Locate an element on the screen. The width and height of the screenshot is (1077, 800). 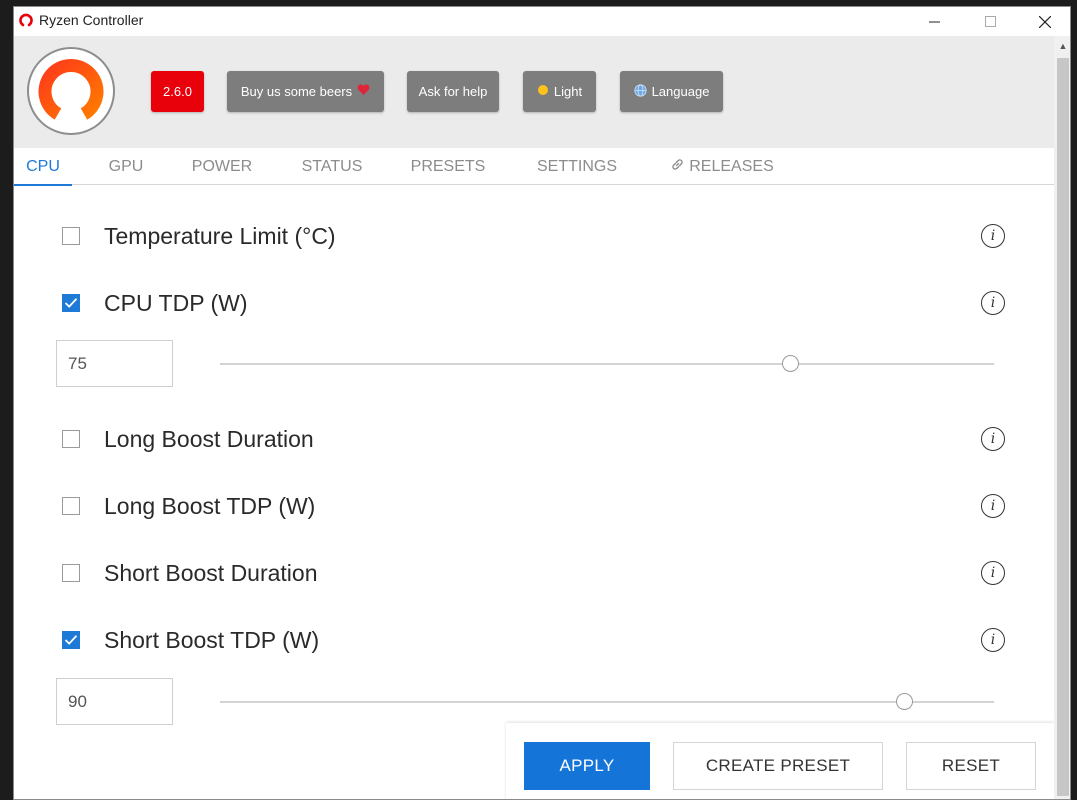
apply-button: APPLY is located at coordinates (587, 766).